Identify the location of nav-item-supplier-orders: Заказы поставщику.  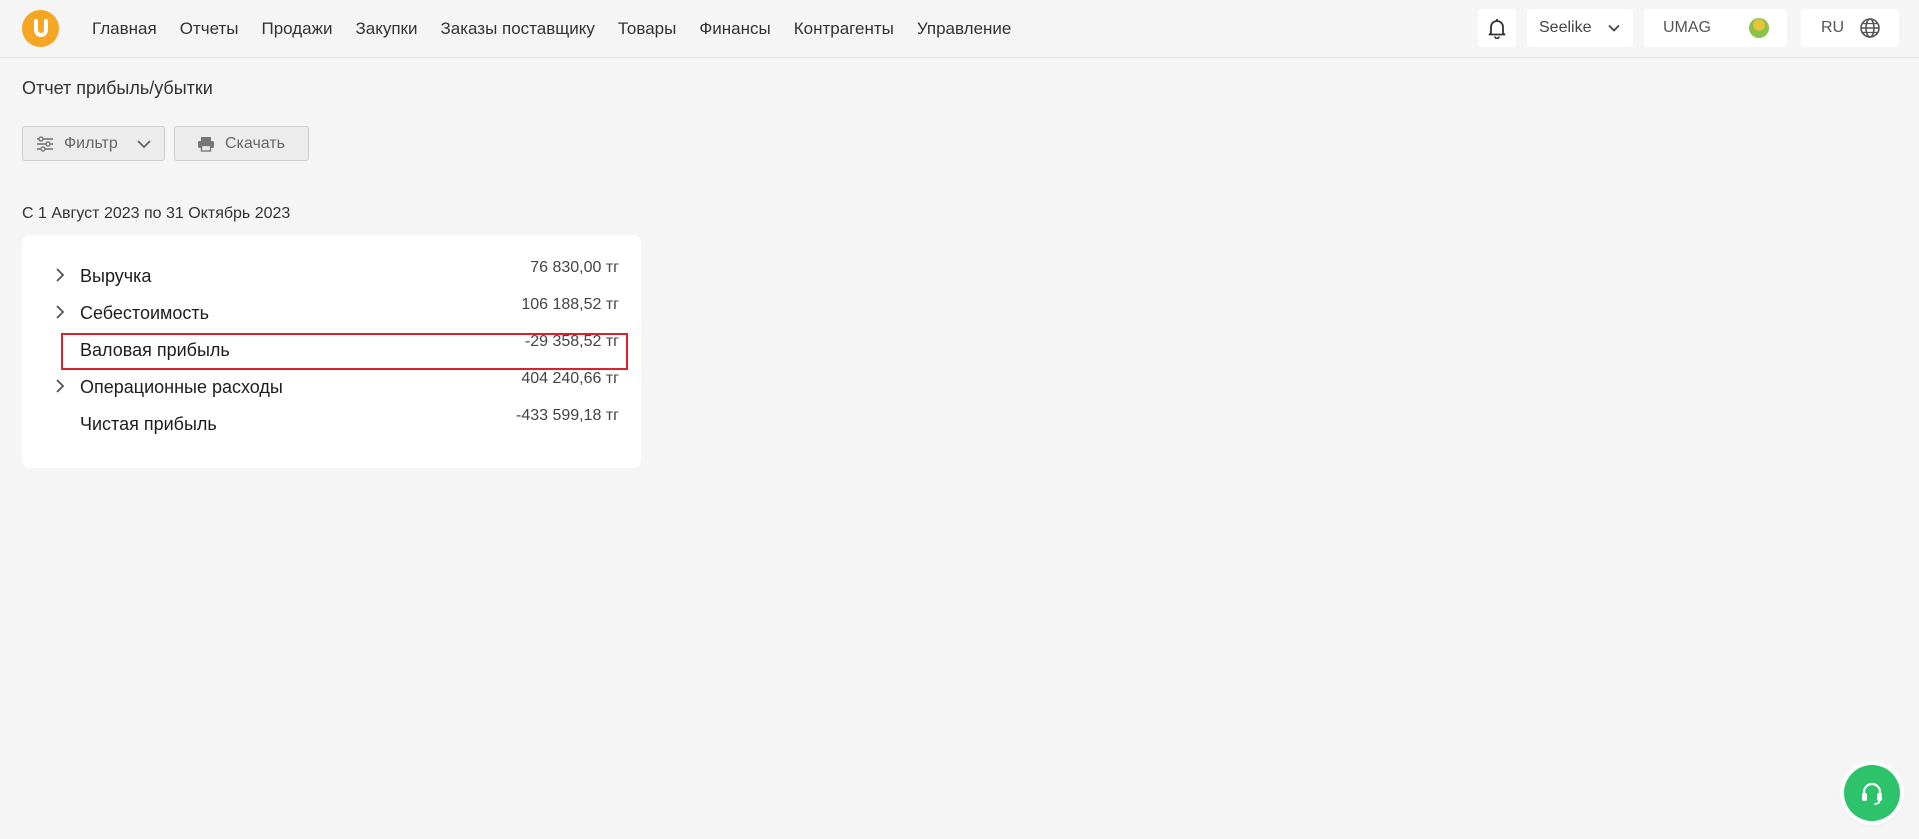
(517, 29).